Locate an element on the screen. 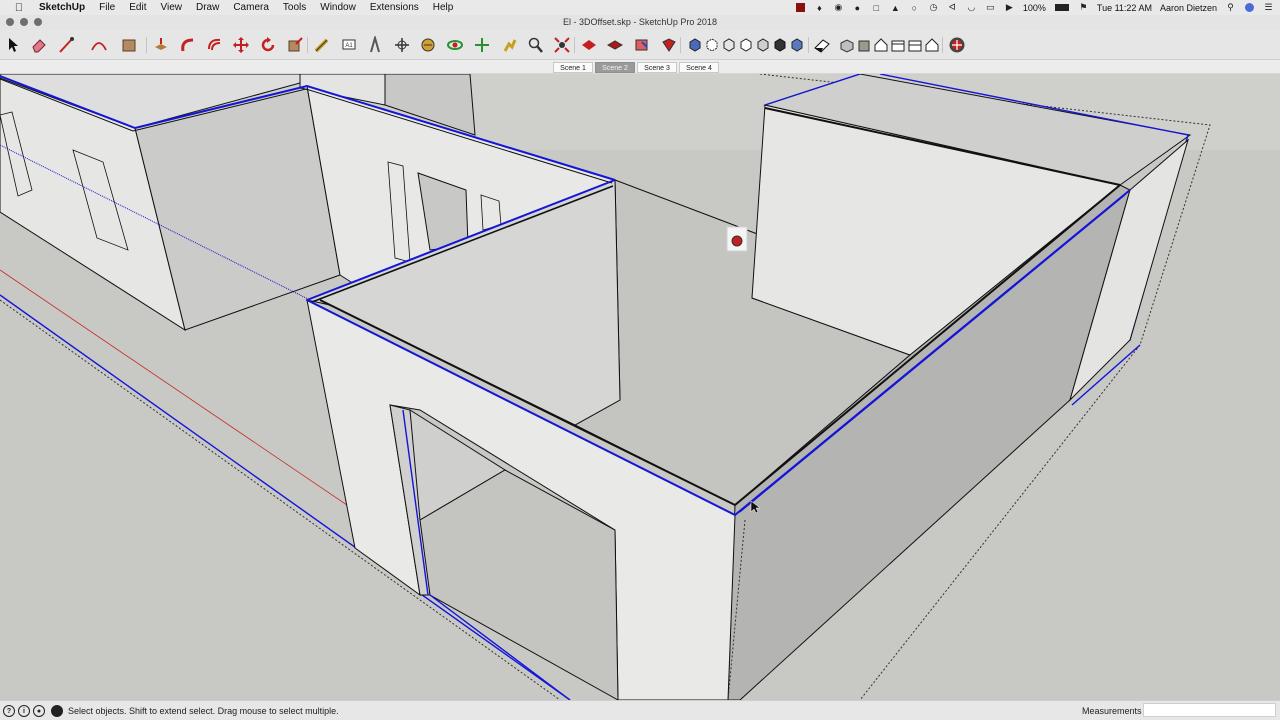 The width and height of the screenshot is (1280, 720). upload-icon: ▲ is located at coordinates (895, 8).